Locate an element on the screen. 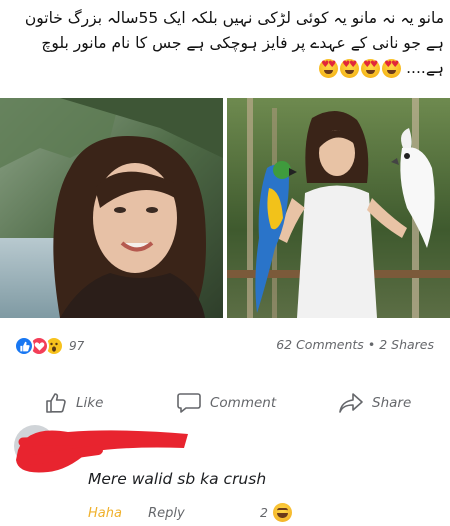  comment-label: Comment is located at coordinates (243, 403).